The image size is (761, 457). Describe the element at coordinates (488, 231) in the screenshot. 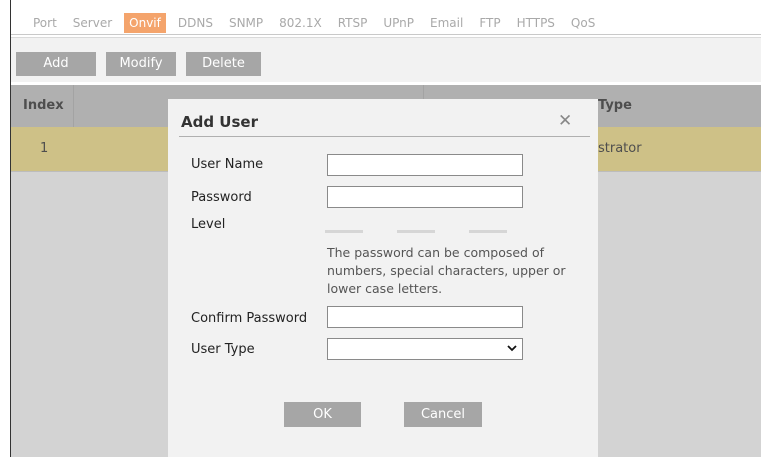

I see `password-strength-bar-strong` at that location.